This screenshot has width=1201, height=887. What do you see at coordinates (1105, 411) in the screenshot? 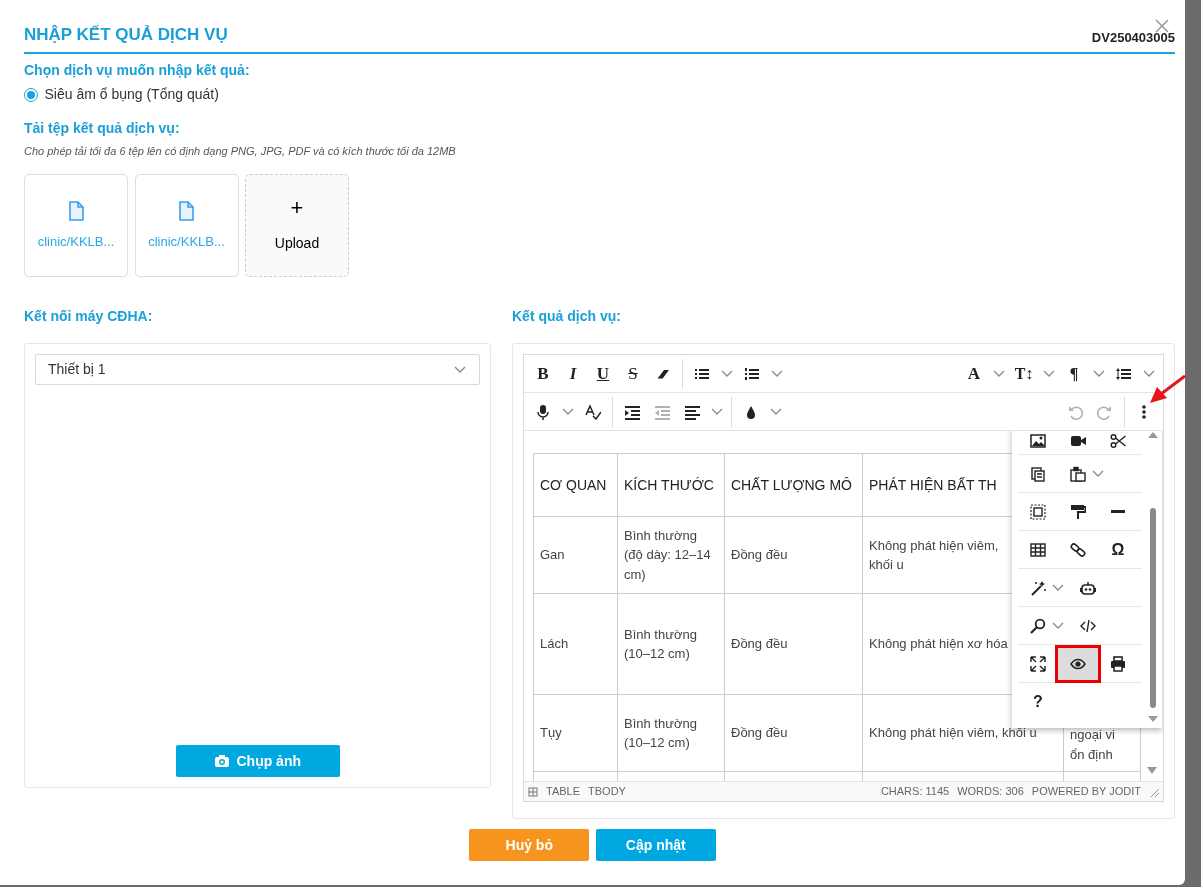
I see `redo-icon` at bounding box center [1105, 411].